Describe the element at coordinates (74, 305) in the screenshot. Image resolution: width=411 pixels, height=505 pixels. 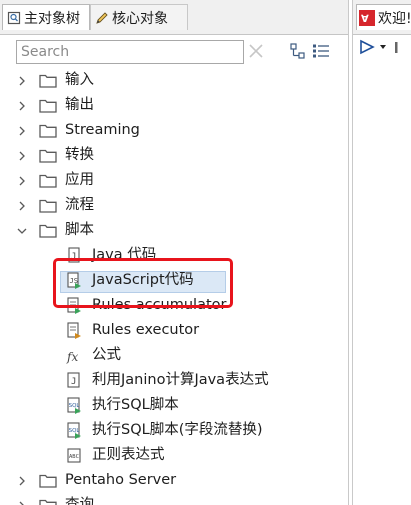
I see `rules-accumulator-icon` at that location.